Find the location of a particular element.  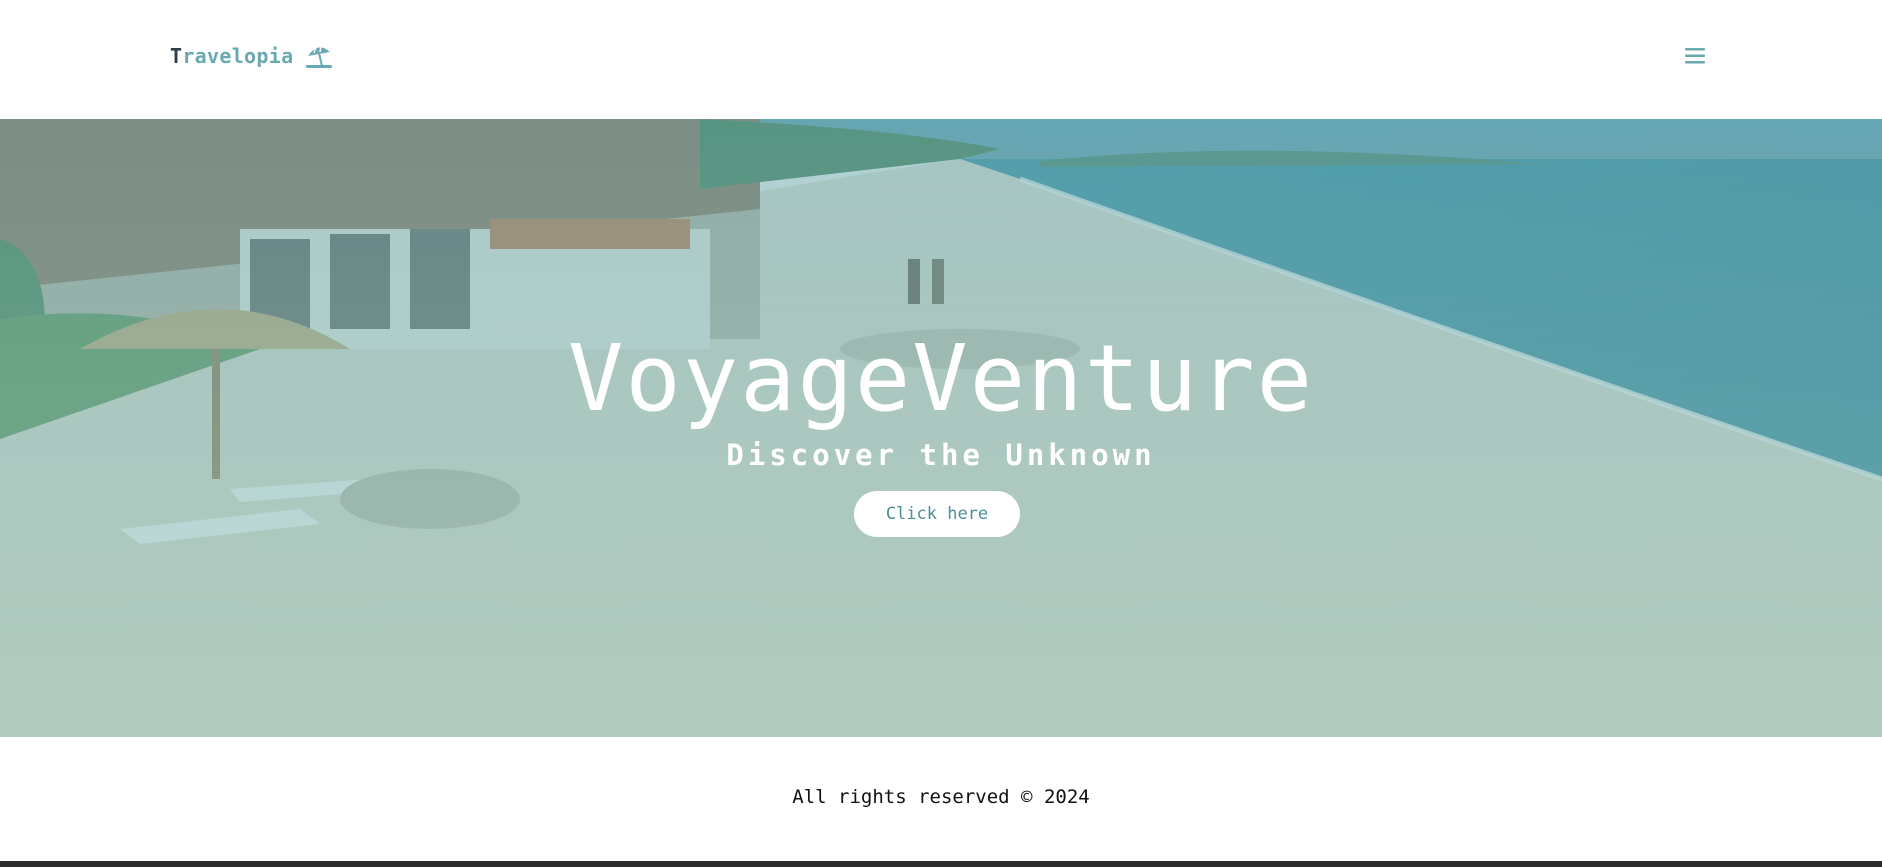

site-footer: All rights reserved © 2024 is located at coordinates (941, 799).